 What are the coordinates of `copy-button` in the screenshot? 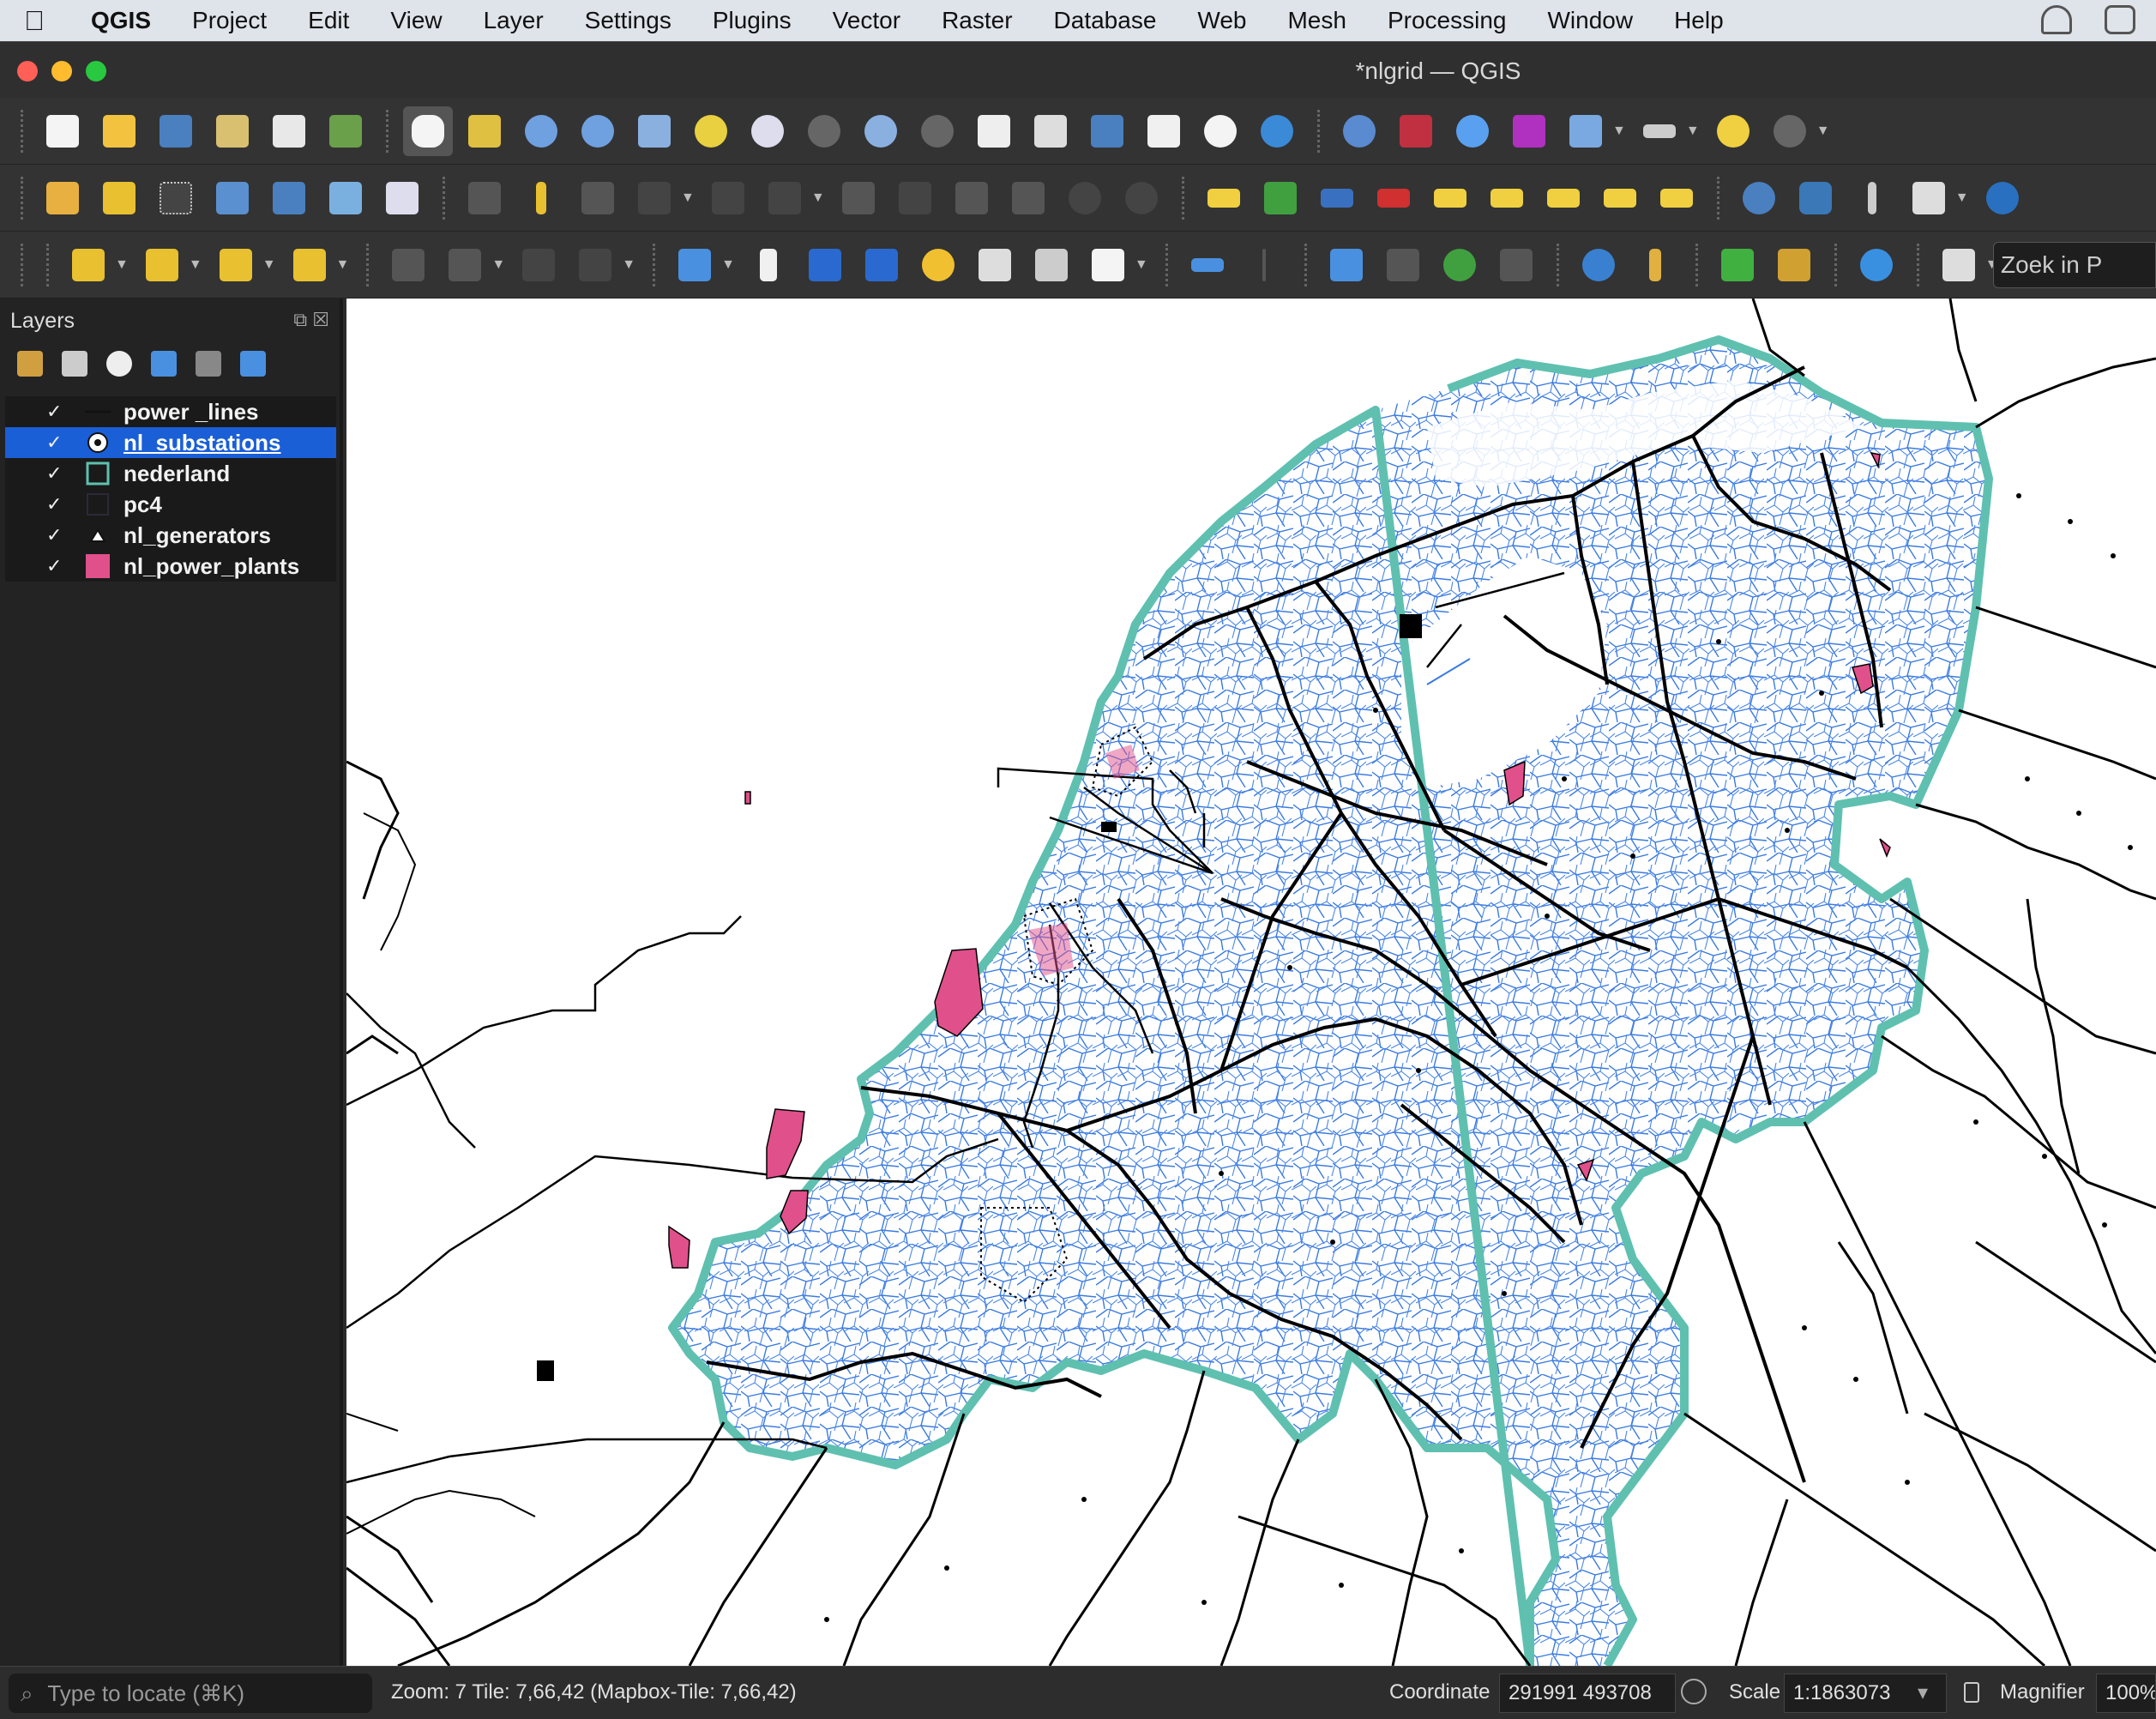 It's located at (972, 198).